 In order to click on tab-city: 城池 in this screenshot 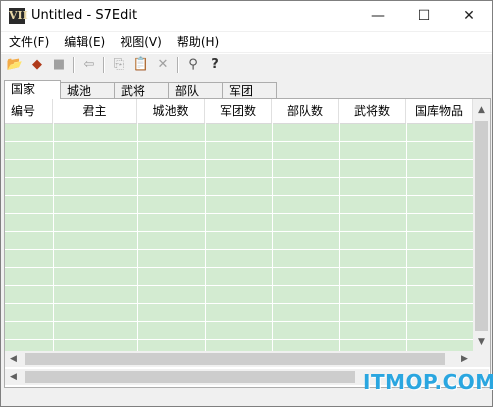, I will do `click(87, 90)`.